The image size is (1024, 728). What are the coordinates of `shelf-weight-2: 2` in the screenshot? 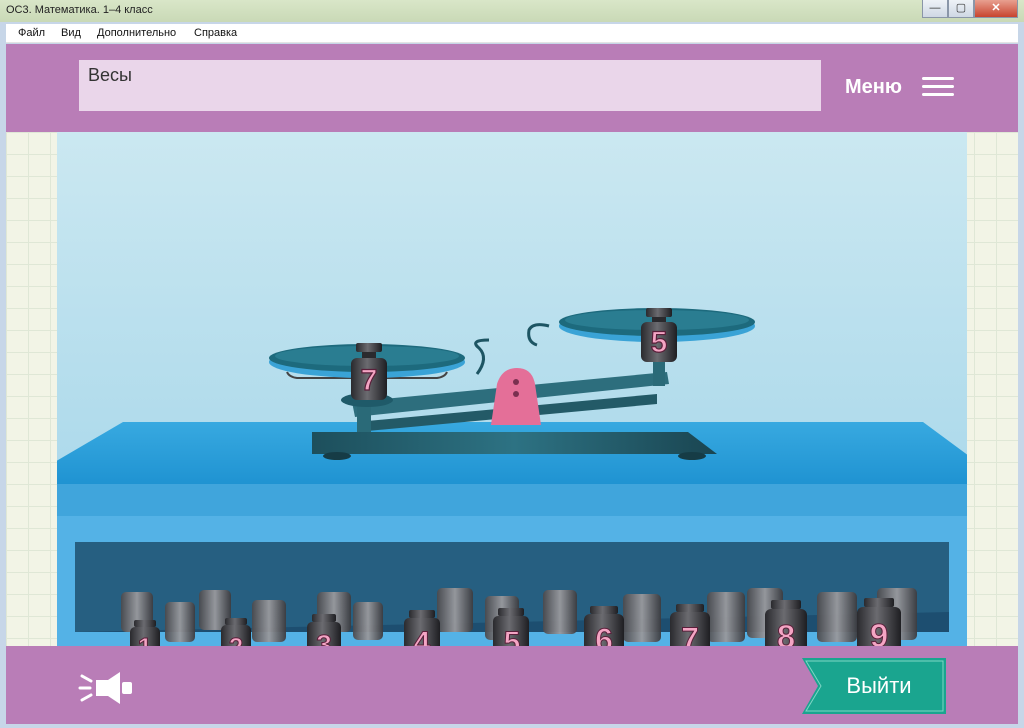 It's located at (236, 640).